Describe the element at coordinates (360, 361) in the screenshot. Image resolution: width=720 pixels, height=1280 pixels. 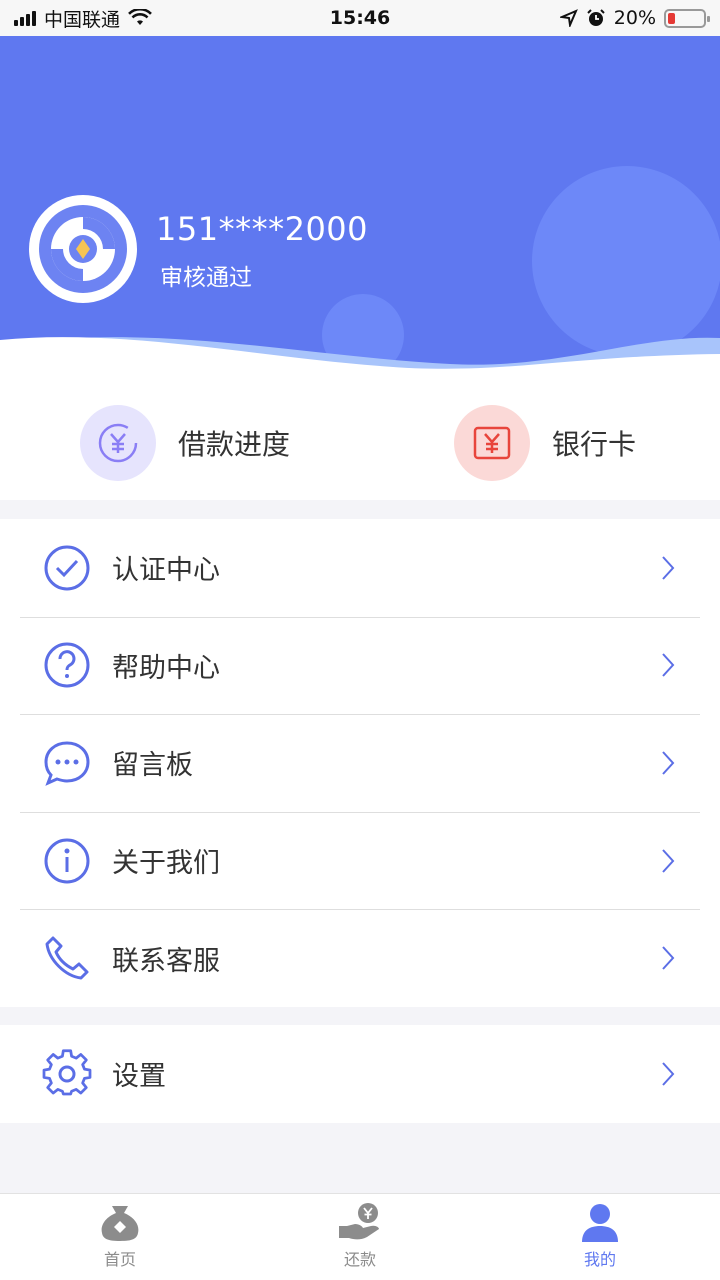
I see `header-wave` at that location.